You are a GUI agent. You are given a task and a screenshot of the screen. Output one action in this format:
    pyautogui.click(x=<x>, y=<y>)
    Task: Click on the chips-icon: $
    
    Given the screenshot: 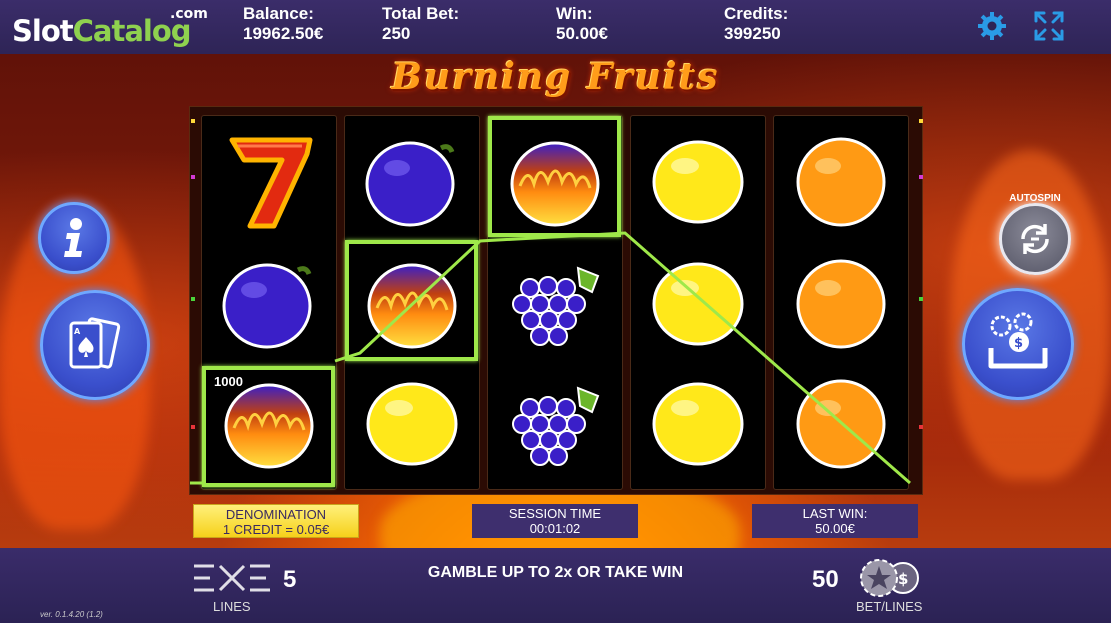 What is the action you would take?
    pyautogui.click(x=889, y=578)
    